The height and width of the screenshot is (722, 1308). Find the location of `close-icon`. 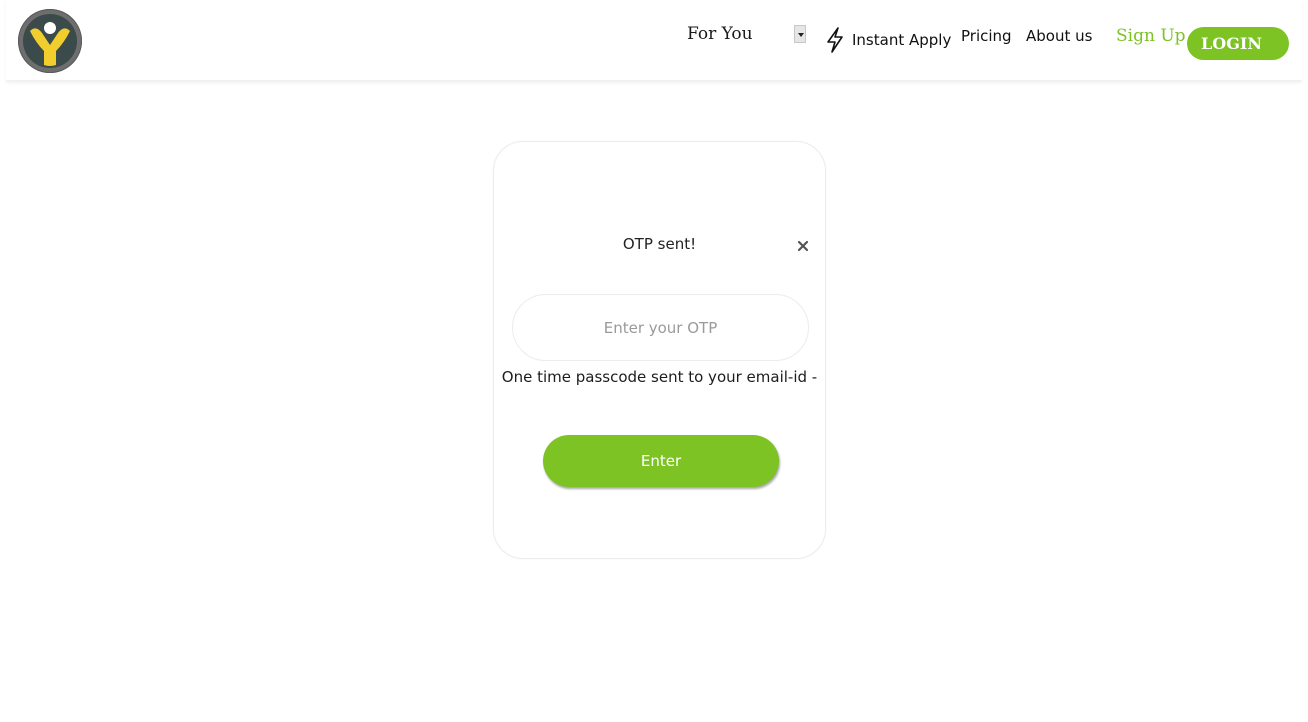

close-icon is located at coordinates (803, 245).